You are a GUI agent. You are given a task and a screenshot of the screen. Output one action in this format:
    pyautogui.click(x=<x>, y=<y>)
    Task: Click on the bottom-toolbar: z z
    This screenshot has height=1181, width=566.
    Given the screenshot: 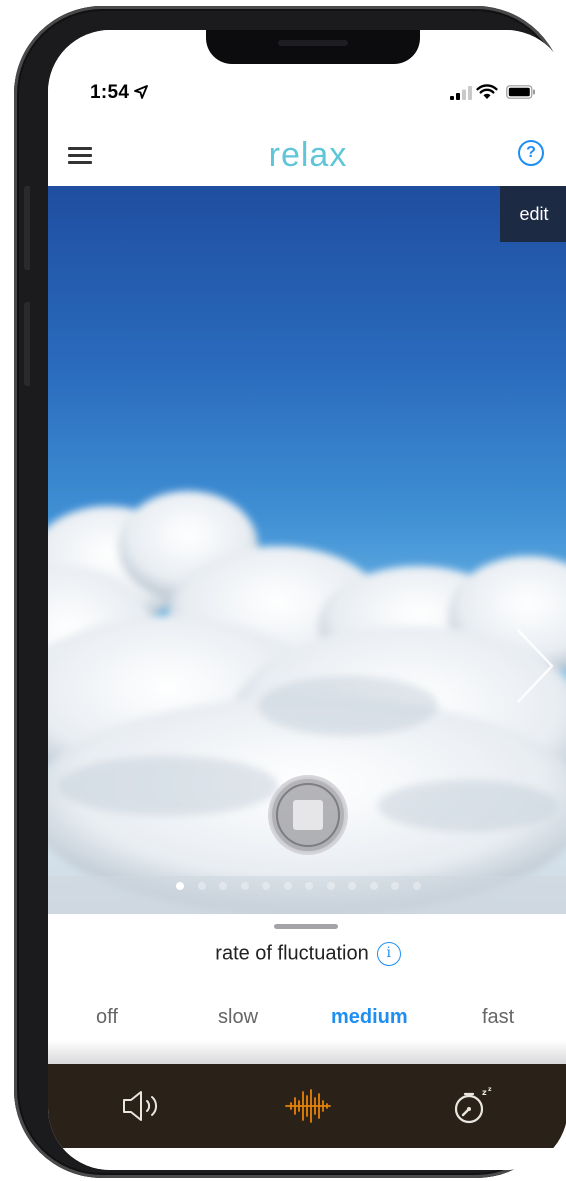 What is the action you would take?
    pyautogui.click(x=307, y=1106)
    